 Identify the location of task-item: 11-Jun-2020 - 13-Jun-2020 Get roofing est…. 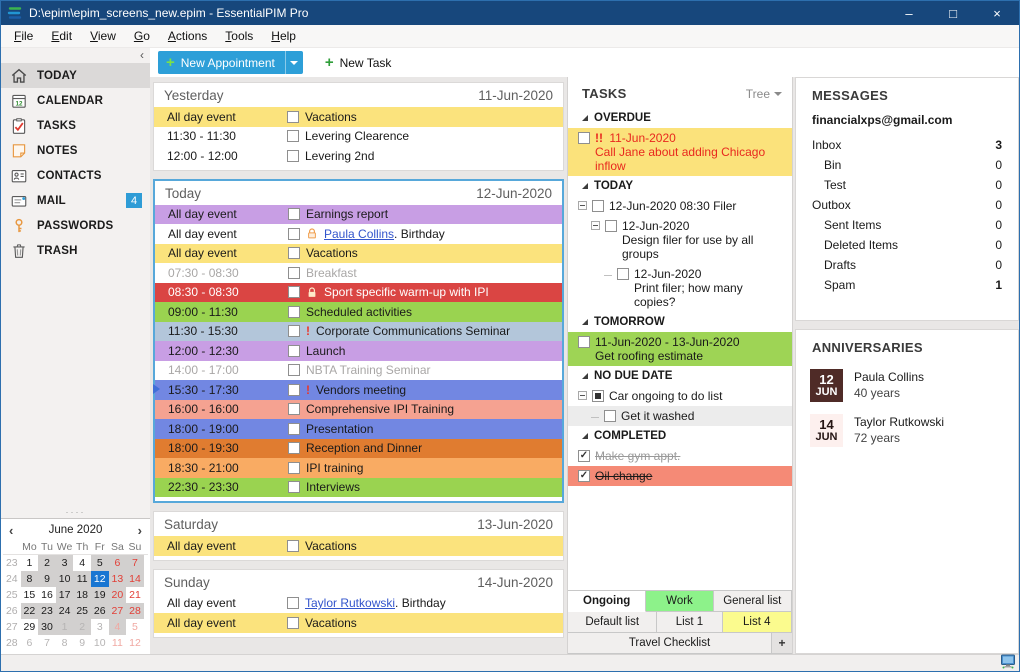
(680, 349).